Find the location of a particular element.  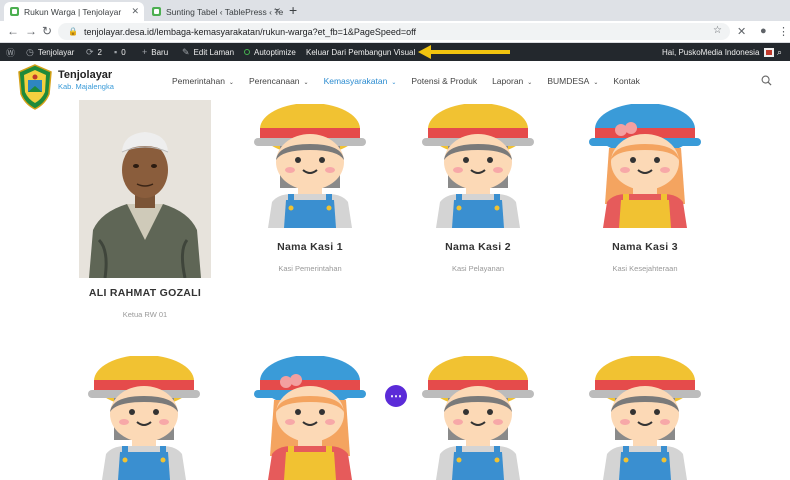

search-icon is located at coordinates (766, 80).